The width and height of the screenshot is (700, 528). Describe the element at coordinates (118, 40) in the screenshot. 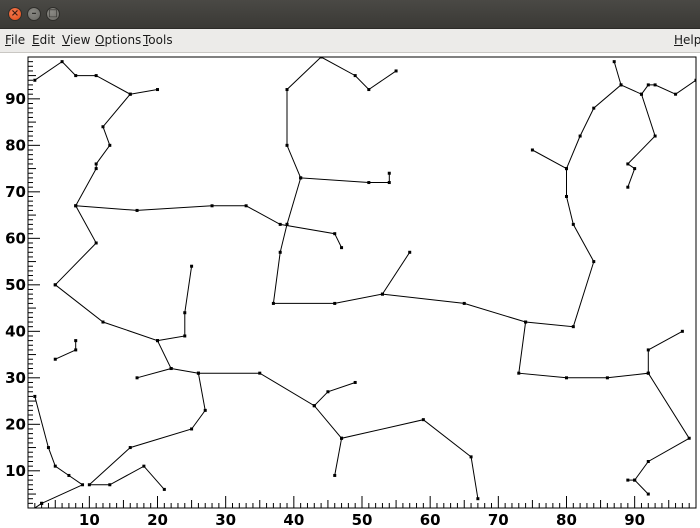

I see `menu-options: Options` at that location.